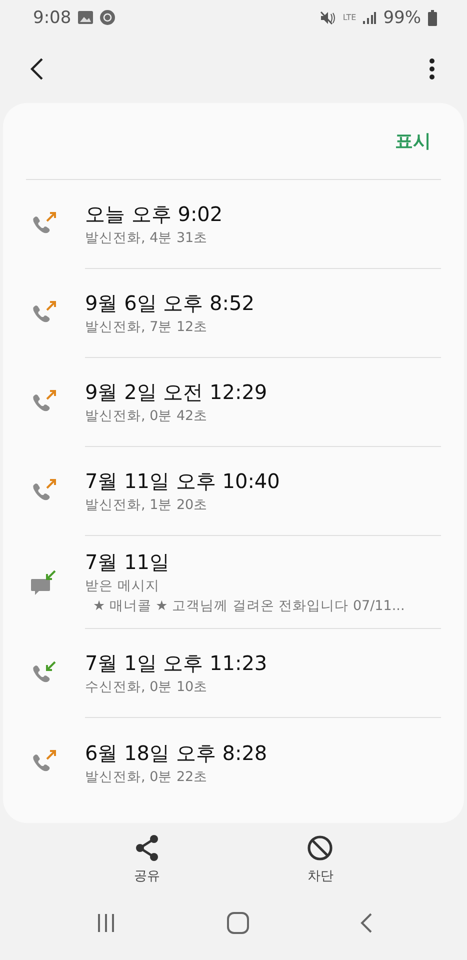 The height and width of the screenshot is (960, 467). I want to click on call-log-entry: 오늘 오후 9:02 발신전화, 4분 31초, so click(233, 224).